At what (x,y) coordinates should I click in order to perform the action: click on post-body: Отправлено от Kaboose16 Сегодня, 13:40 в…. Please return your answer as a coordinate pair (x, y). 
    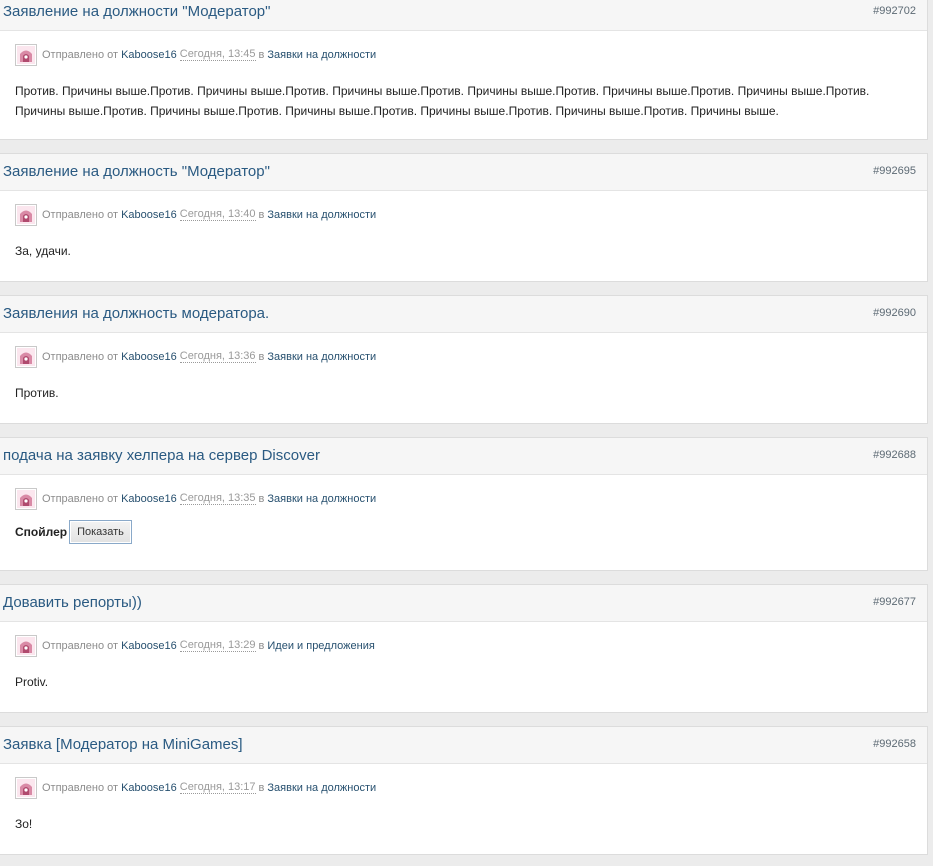
    Looking at the image, I should click on (463, 231).